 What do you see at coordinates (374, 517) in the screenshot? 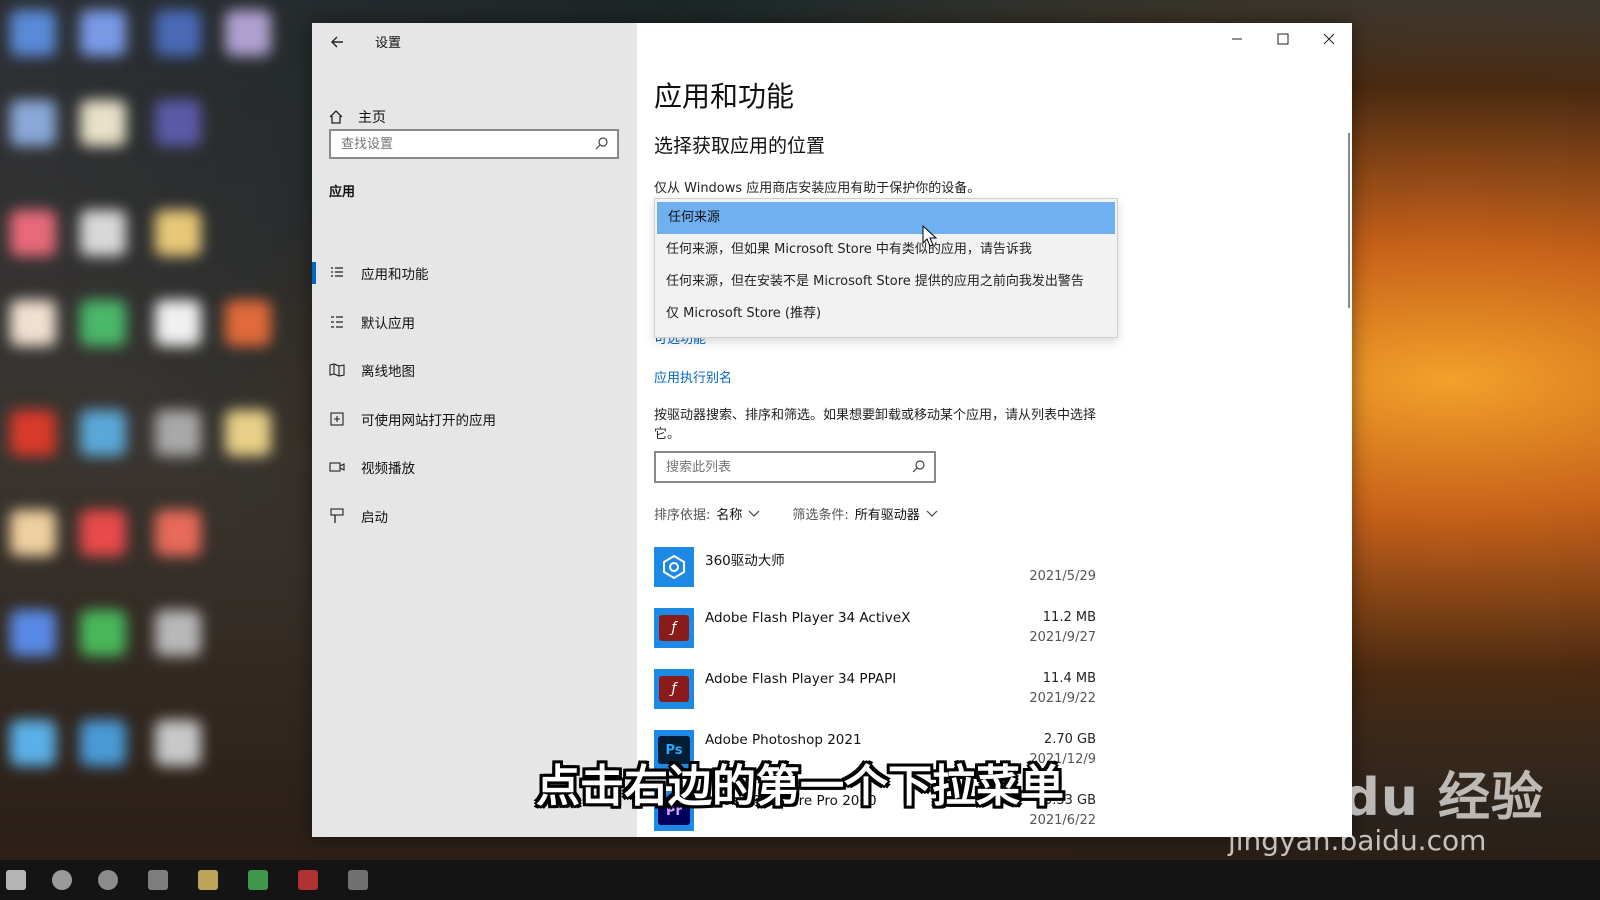
I see `sidebar-item-label: 启动` at bounding box center [374, 517].